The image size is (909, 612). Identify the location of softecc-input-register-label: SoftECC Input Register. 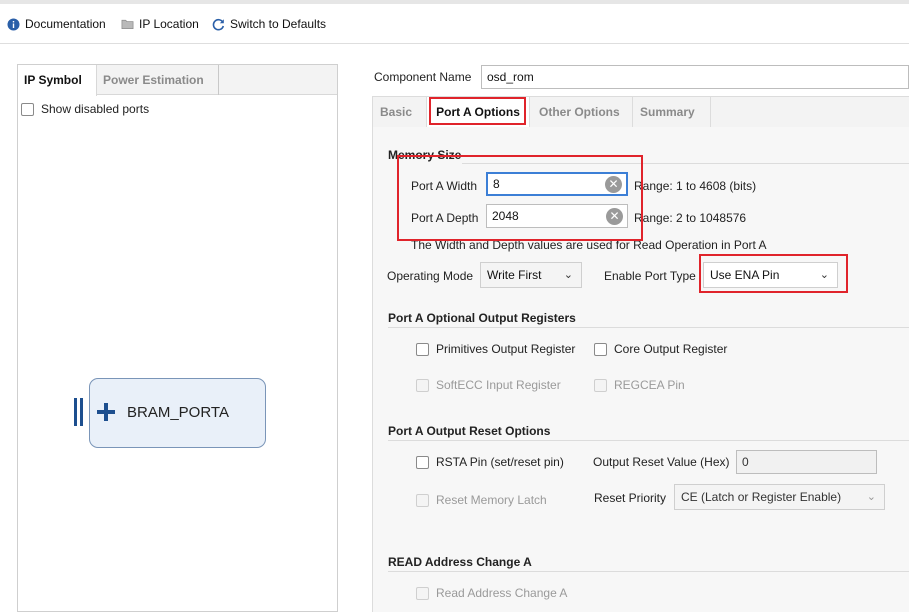
(498, 385).